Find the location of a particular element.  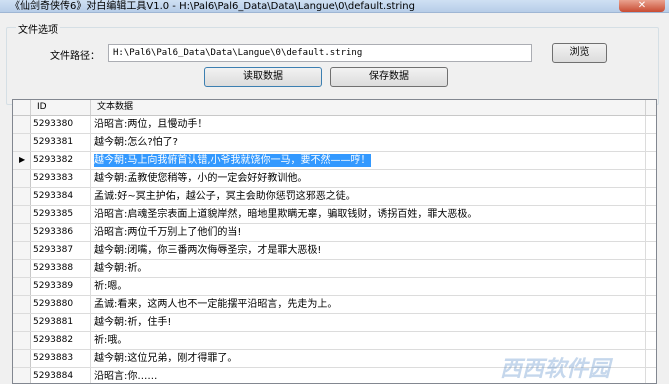

cell-text-value: 孟诚:好~冥主护佑，越公子，冥主会助你惩罚这邪恶之徒。 is located at coordinates (225, 196).